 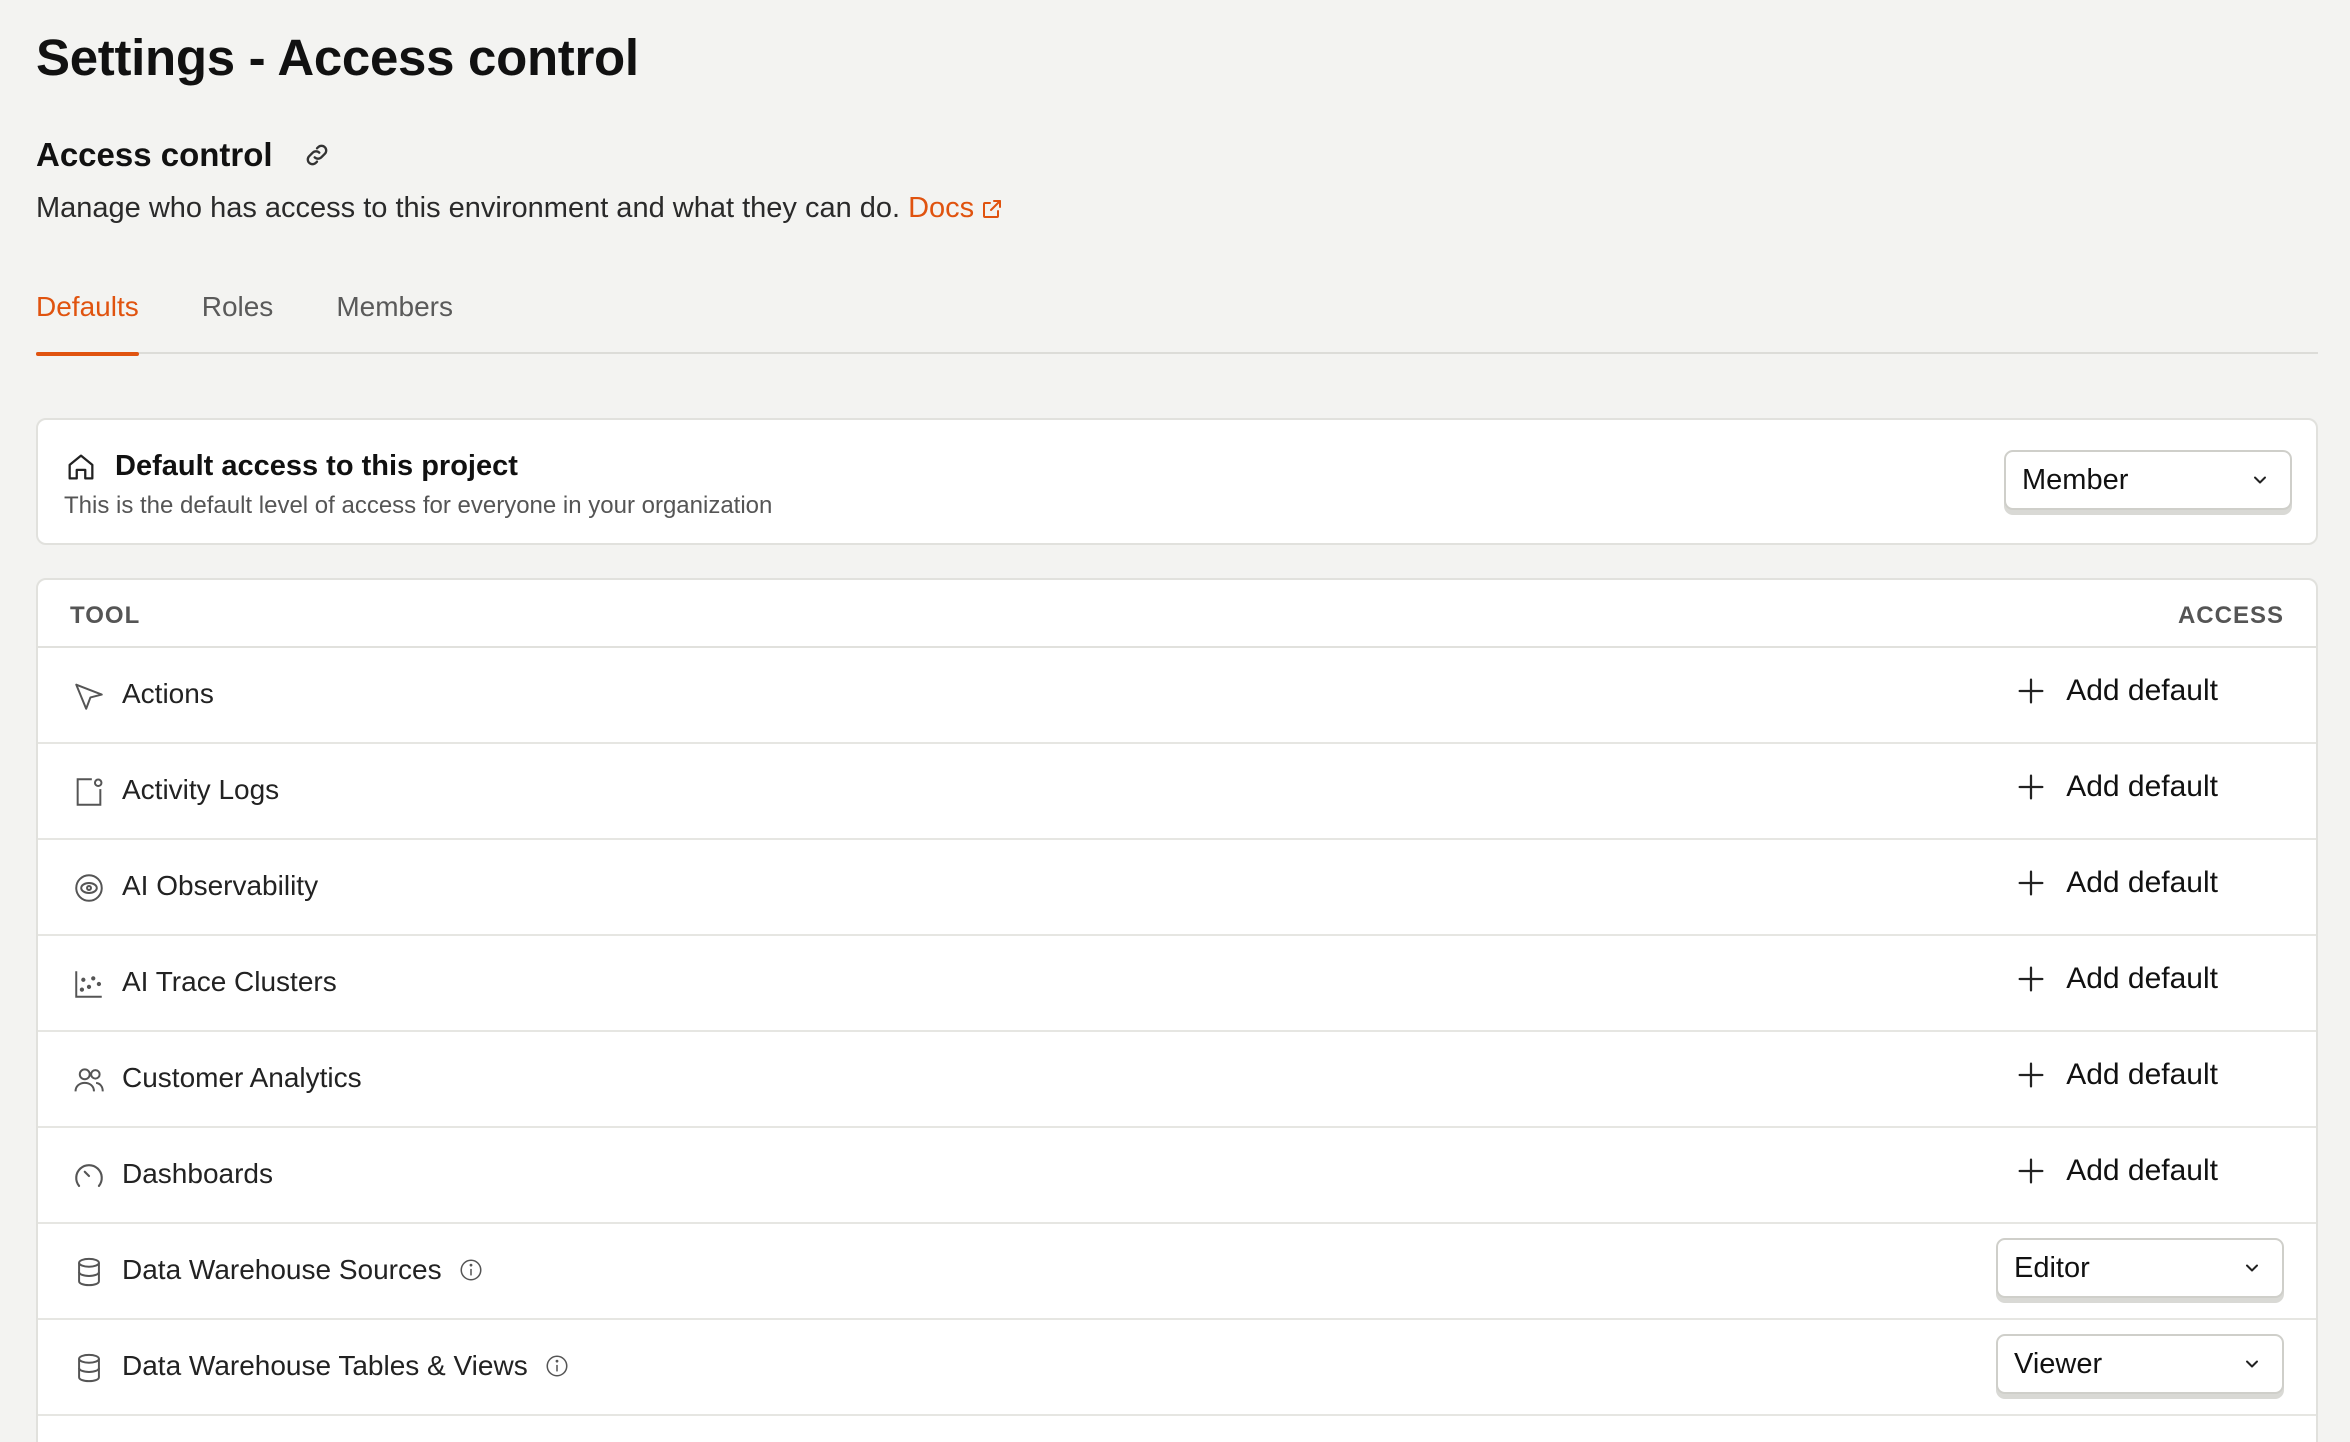 What do you see at coordinates (242, 1077) in the screenshot?
I see `tool-name: Customer Analytics` at bounding box center [242, 1077].